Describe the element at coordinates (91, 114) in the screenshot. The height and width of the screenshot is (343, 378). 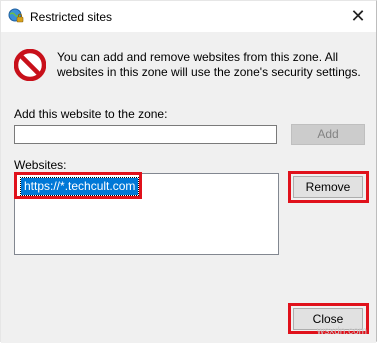
I see `add-website-label: Add this website to the zone:` at that location.